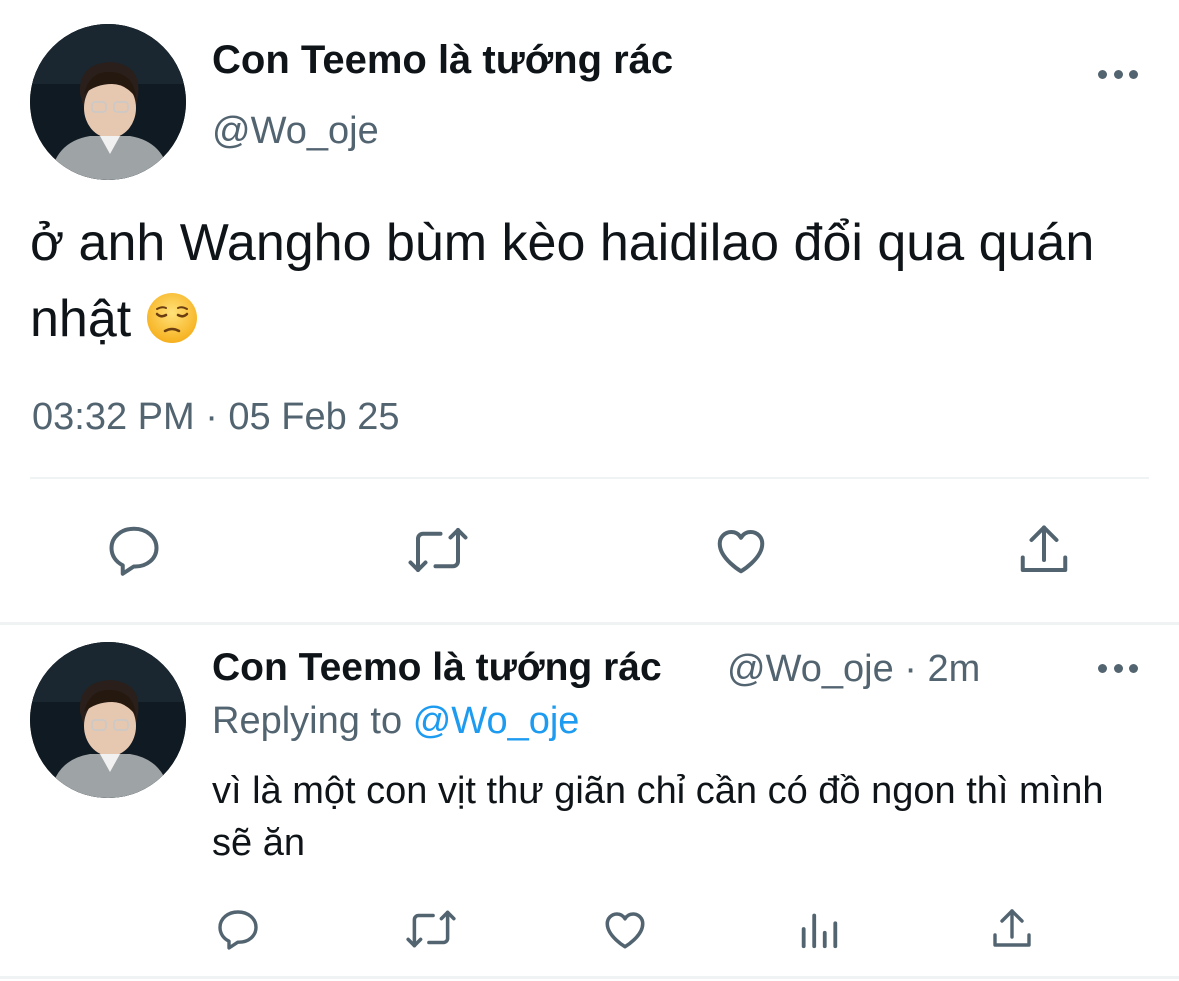 This screenshot has width=1179, height=981. Describe the element at coordinates (172, 316) in the screenshot. I see `pensive-face-icon` at that location.